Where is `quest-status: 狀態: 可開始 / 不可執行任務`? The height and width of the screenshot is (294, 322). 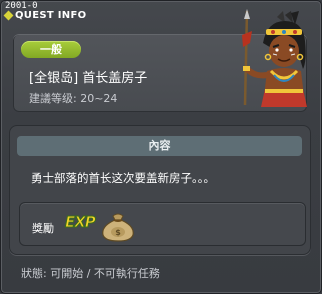
quest-status: 狀態: 可開始 / 不可執行任務 is located at coordinates (90, 273).